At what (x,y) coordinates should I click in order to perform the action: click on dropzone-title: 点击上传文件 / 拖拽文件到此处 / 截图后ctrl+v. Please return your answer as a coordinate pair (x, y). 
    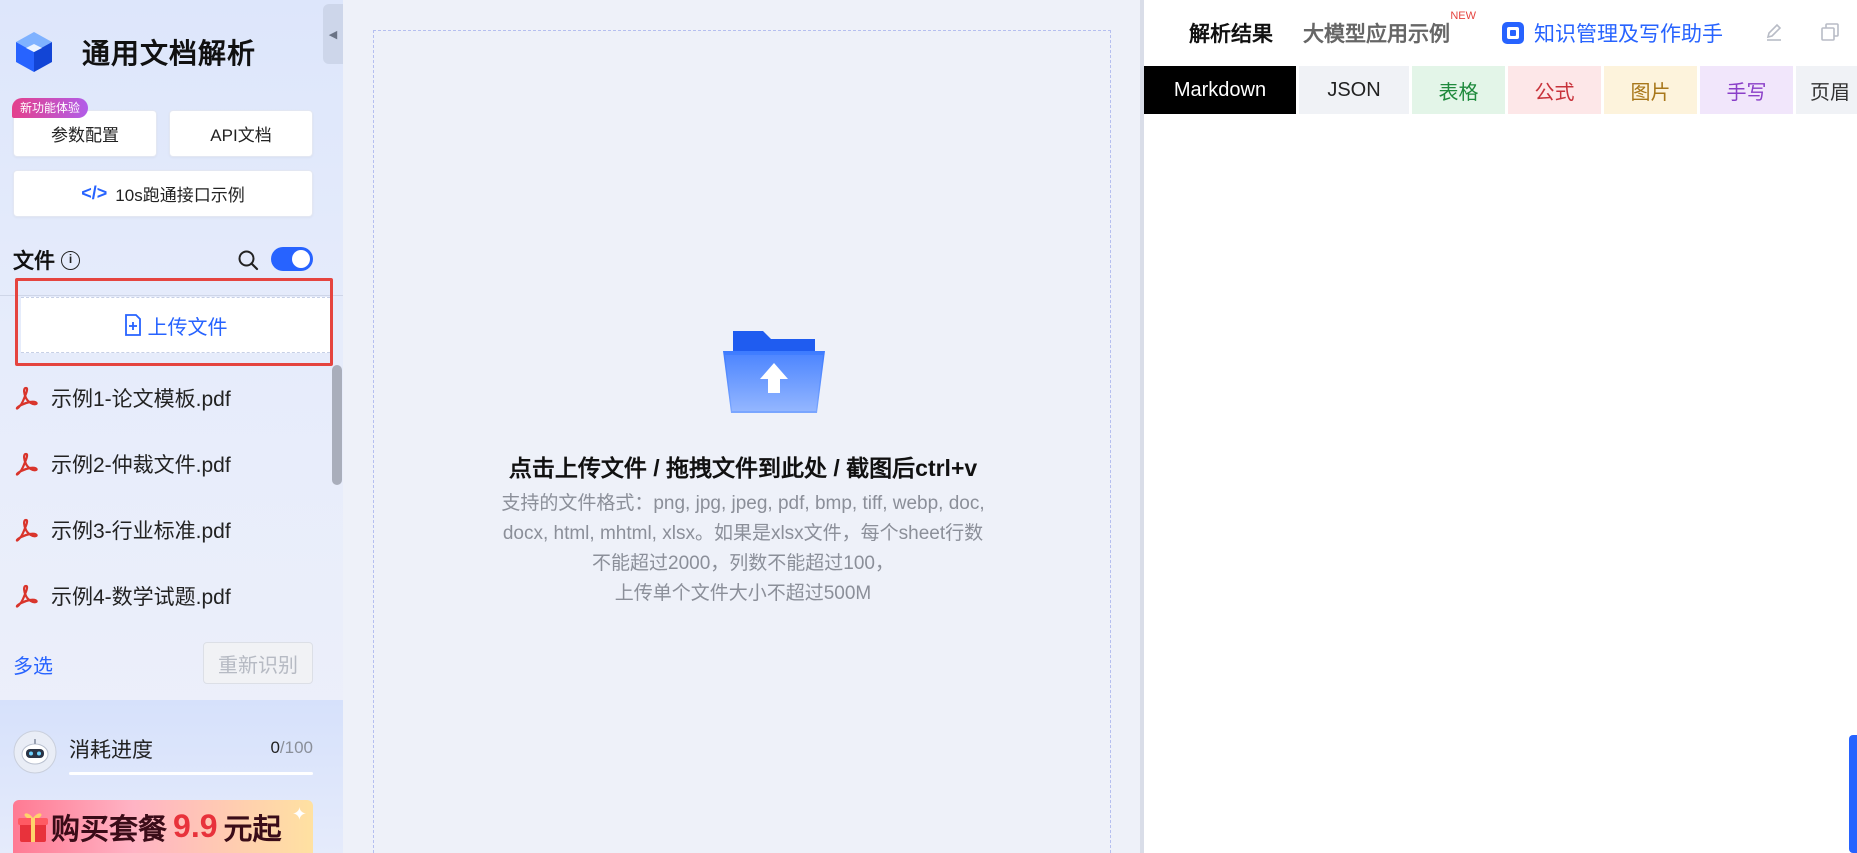
    Looking at the image, I should click on (743, 468).